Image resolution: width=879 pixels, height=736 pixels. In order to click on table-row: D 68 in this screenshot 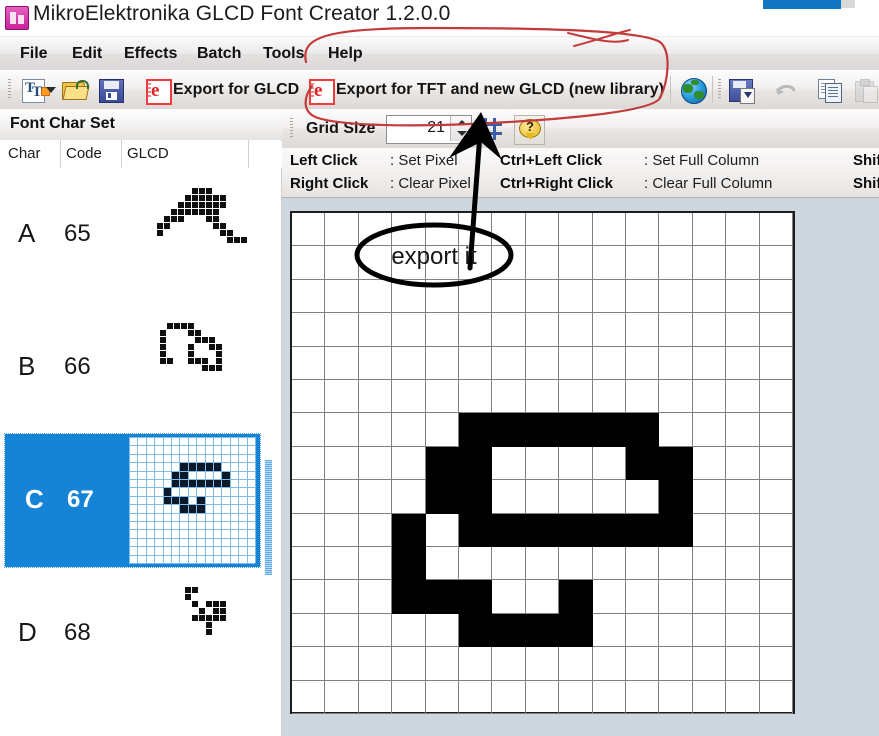, I will do `click(140, 633)`.